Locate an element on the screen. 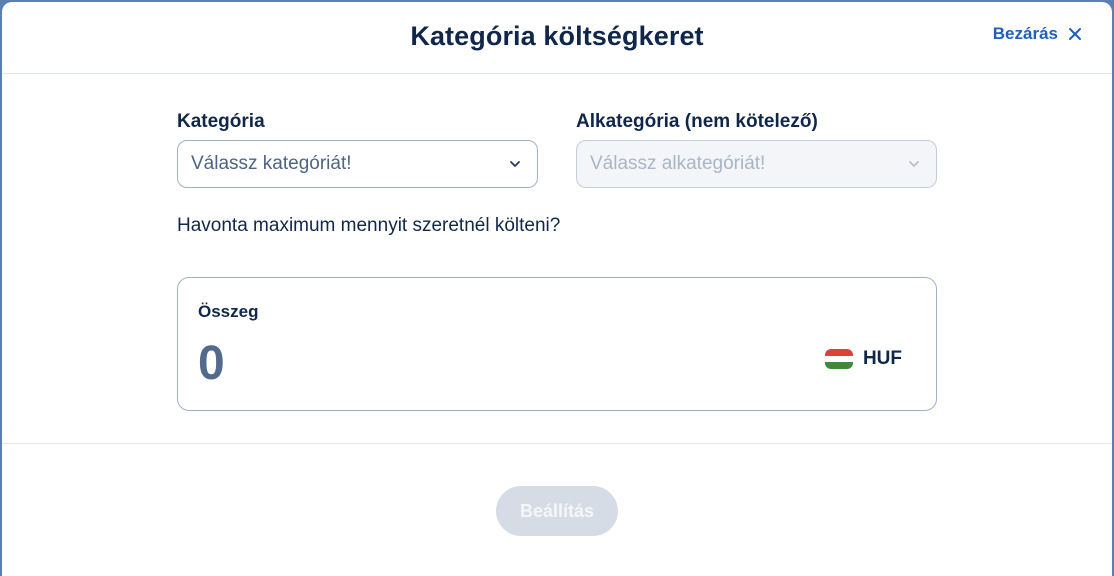  currency-selector: HUF is located at coordinates (863, 359).